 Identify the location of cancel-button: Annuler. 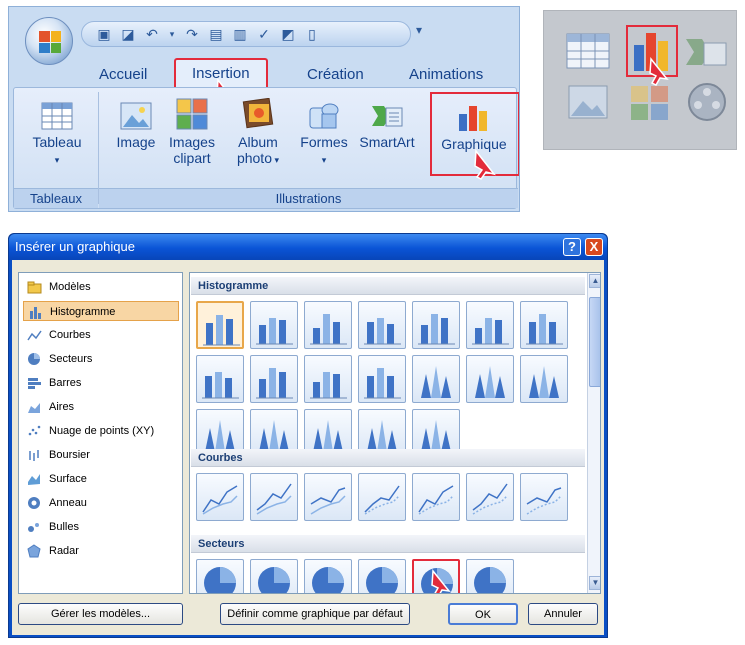
(563, 614).